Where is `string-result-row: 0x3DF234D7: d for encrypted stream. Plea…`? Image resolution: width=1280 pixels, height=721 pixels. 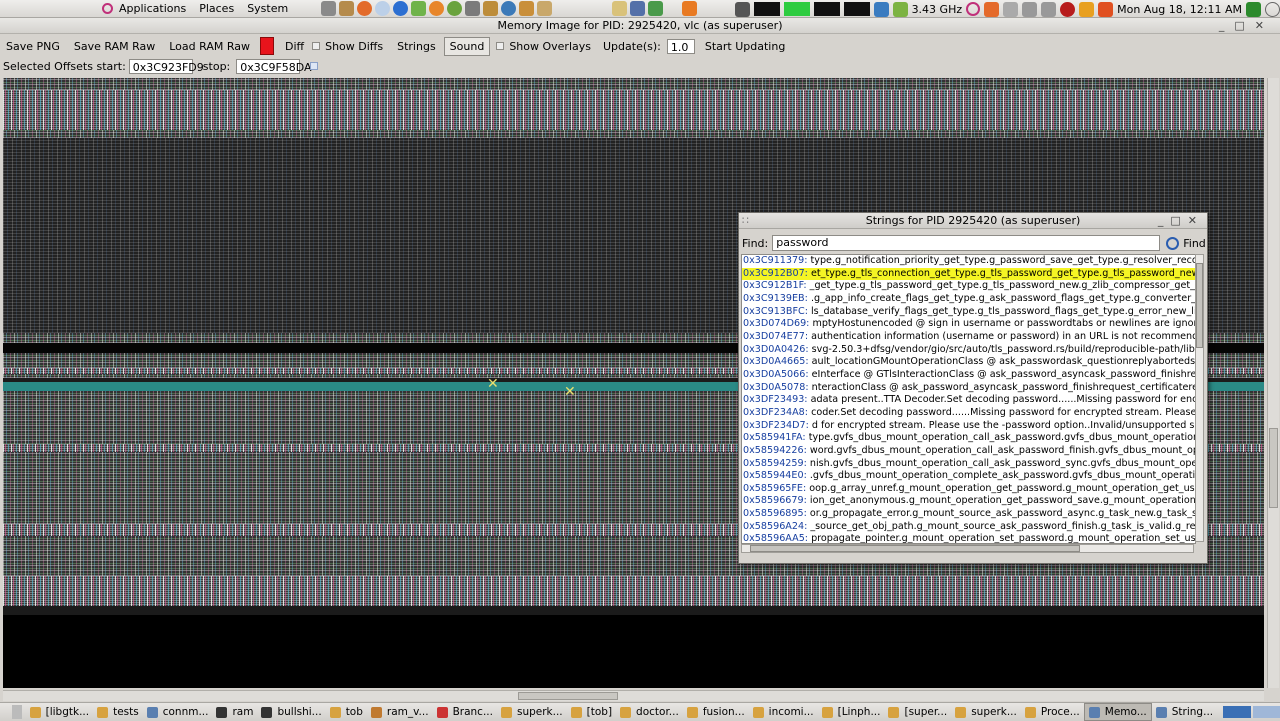
string-result-row: 0x3DF234D7: d for encrypted stream. Plea… is located at coordinates (968, 426).